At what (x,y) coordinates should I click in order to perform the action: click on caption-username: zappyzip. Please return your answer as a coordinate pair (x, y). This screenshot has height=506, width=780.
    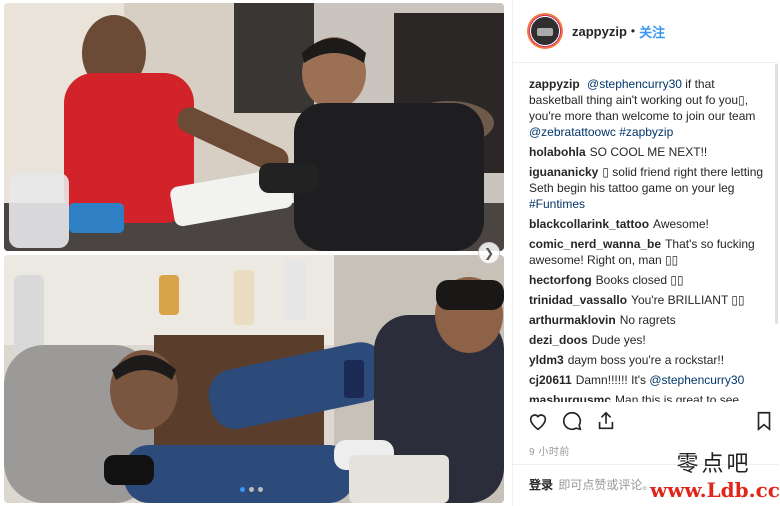
    Looking at the image, I should click on (554, 84).